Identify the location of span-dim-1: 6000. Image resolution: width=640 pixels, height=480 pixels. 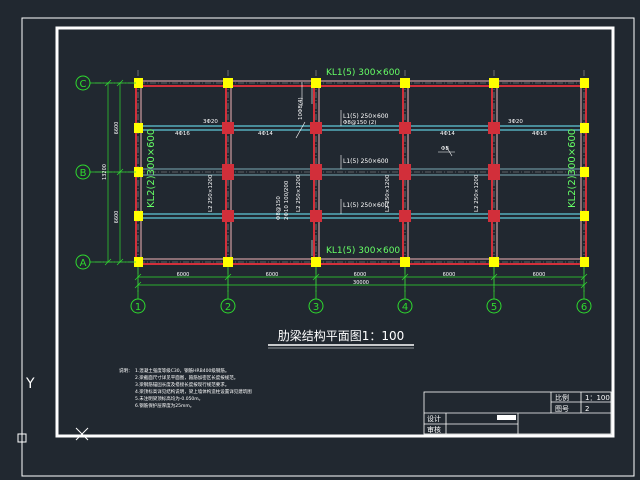
(183, 275).